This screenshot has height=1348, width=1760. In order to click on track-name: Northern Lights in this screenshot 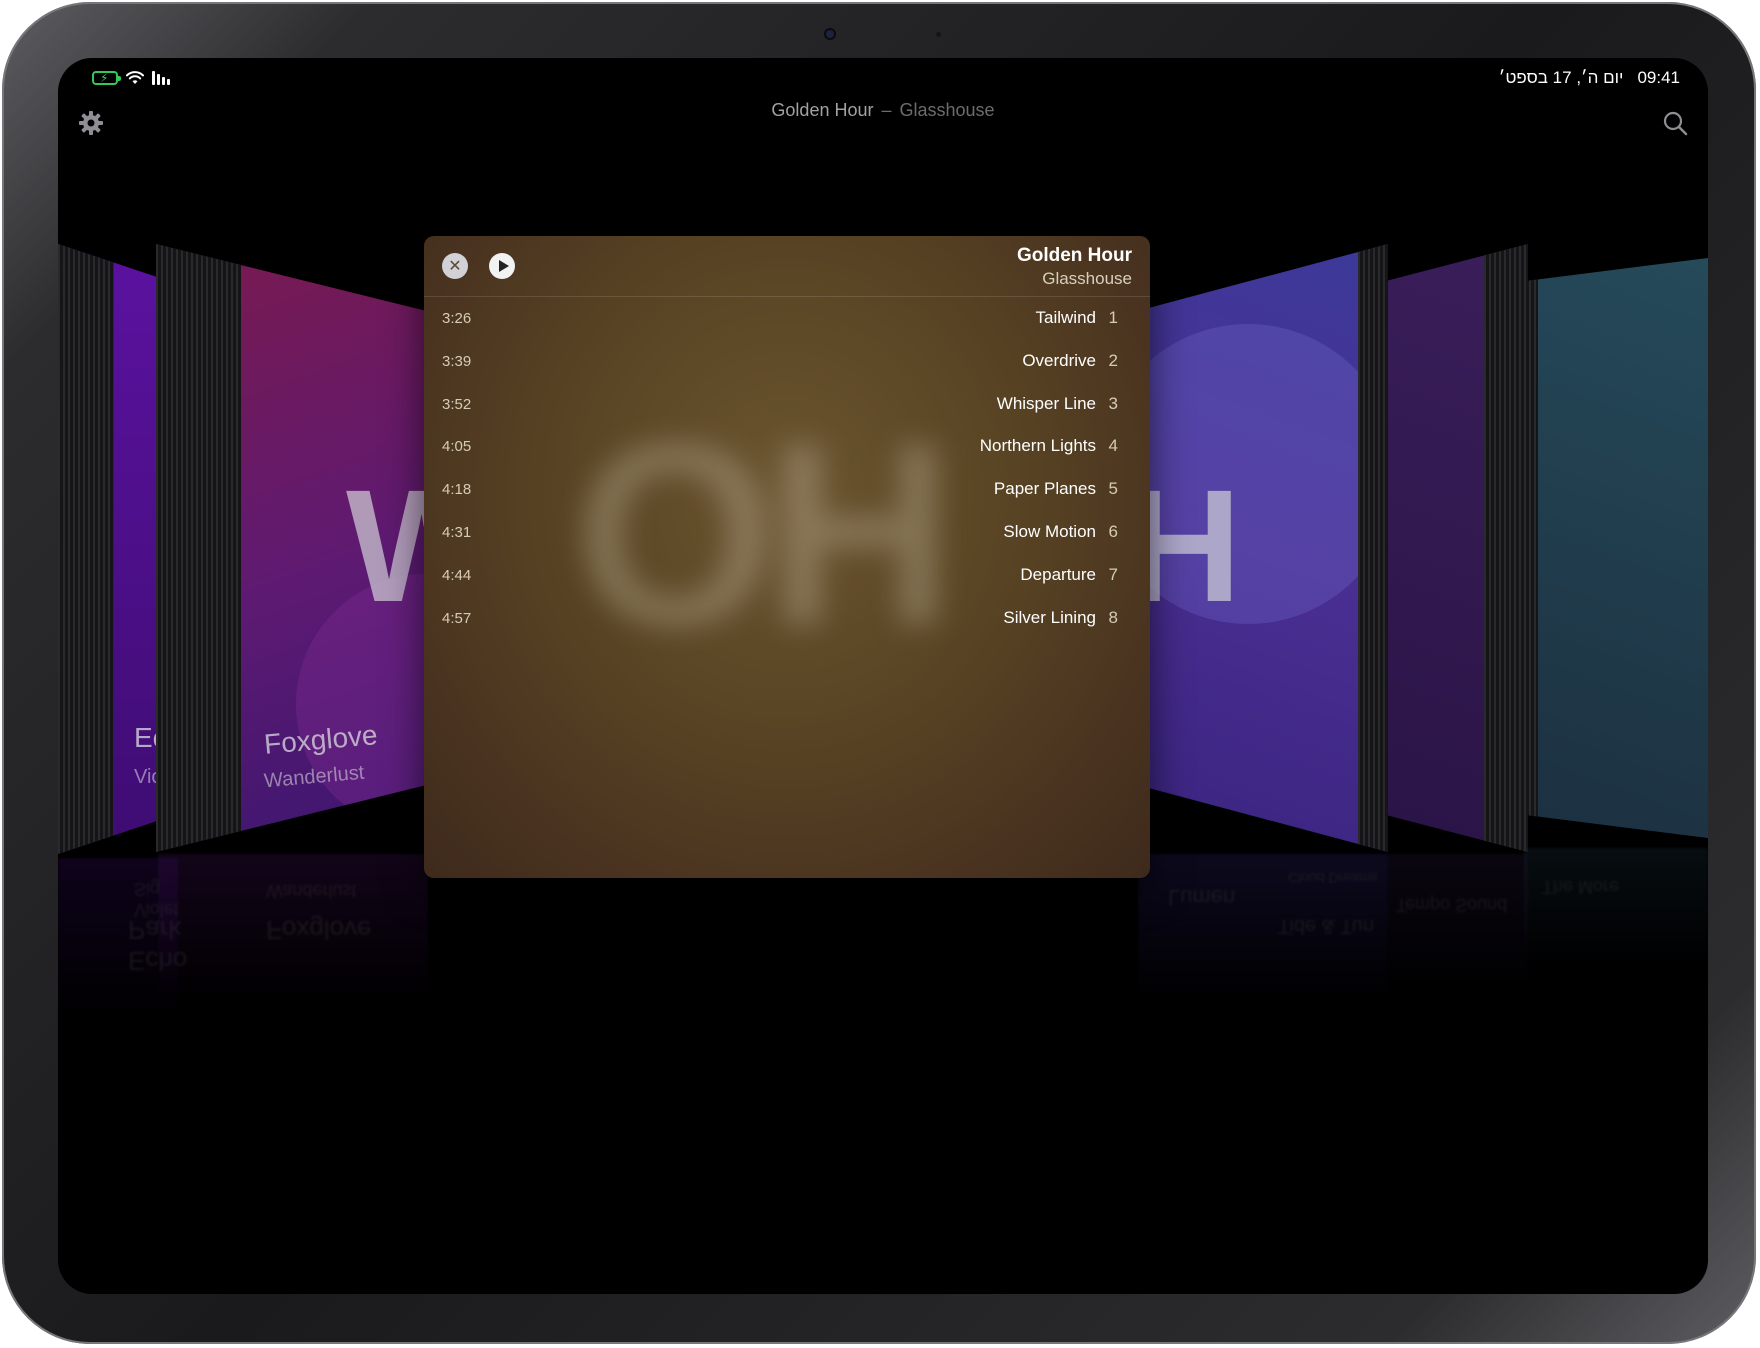, I will do `click(1037, 446)`.